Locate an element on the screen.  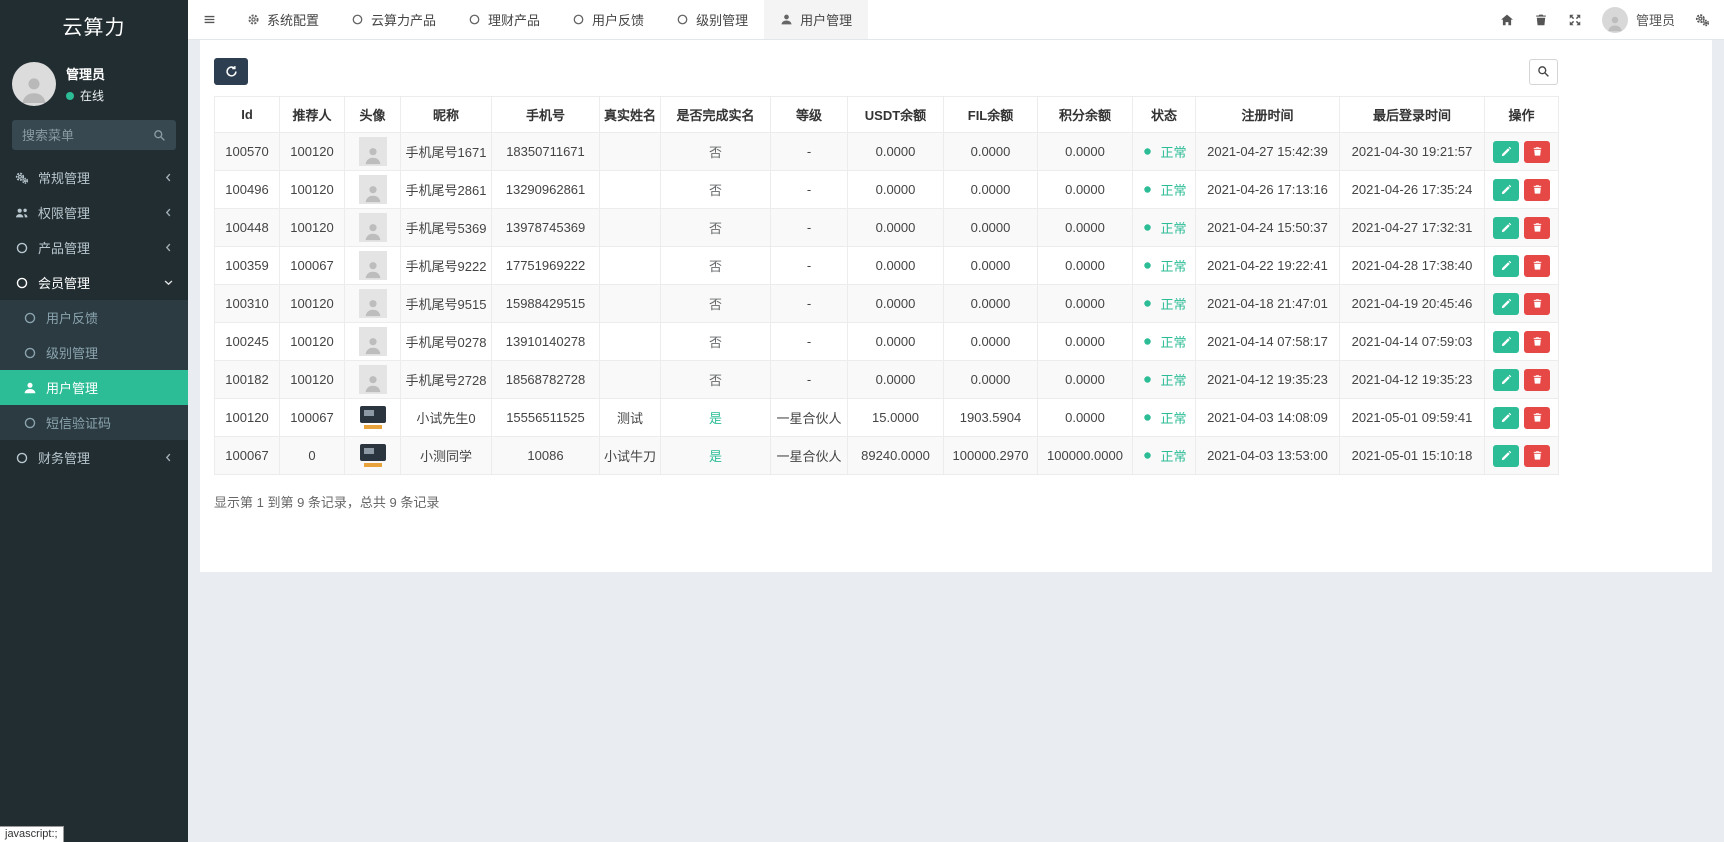
cell-fil: 100000.2970 is located at coordinates (990, 455).